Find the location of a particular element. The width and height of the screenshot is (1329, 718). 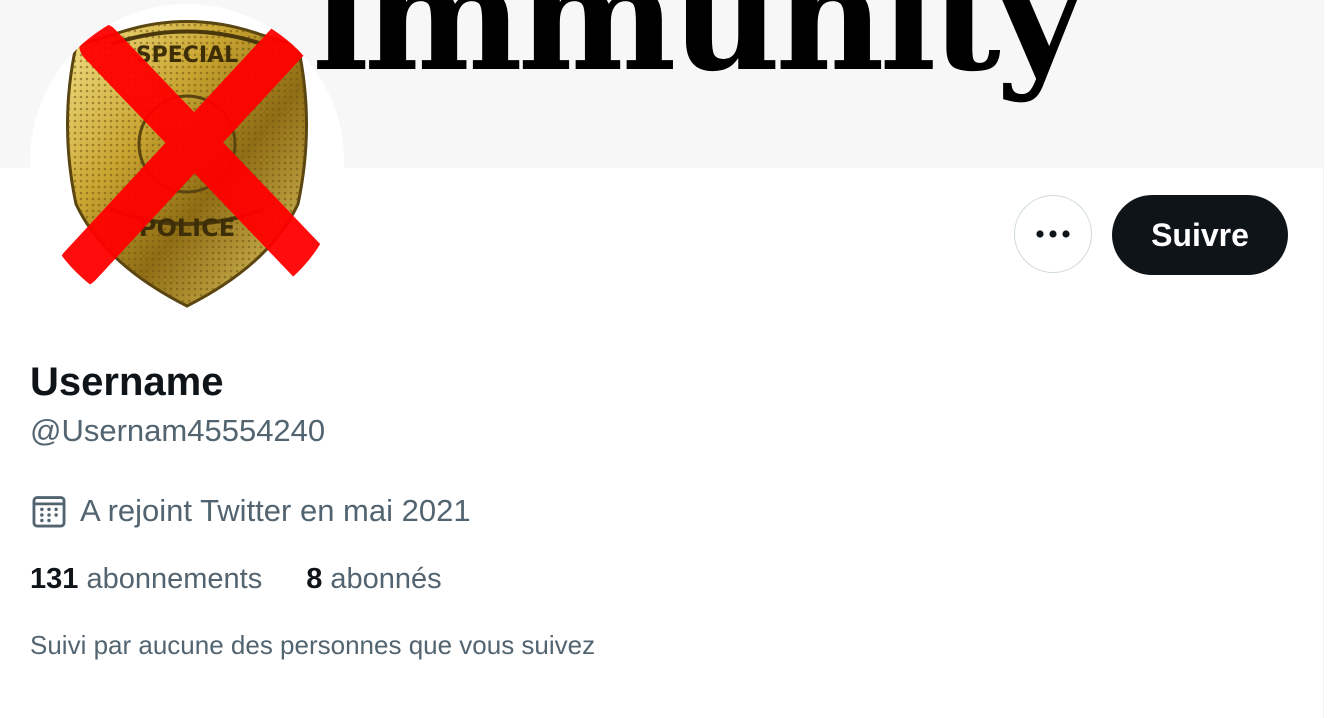

following-link: 131 abonnements is located at coordinates (146, 579).